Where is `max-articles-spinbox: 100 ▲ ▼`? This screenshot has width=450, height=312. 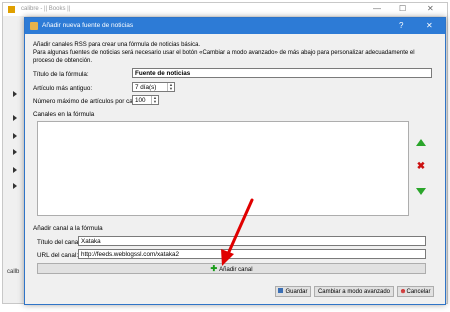
max-articles-spinbox: 100 ▲ ▼ is located at coordinates (145, 100).